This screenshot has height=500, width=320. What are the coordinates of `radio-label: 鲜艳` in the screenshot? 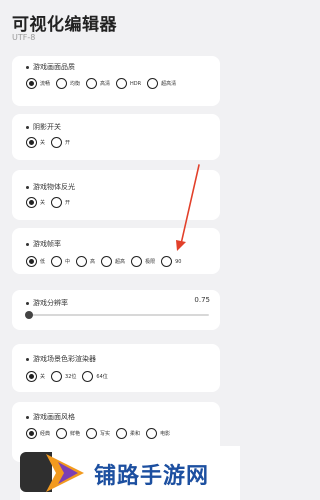 It's located at (75, 434).